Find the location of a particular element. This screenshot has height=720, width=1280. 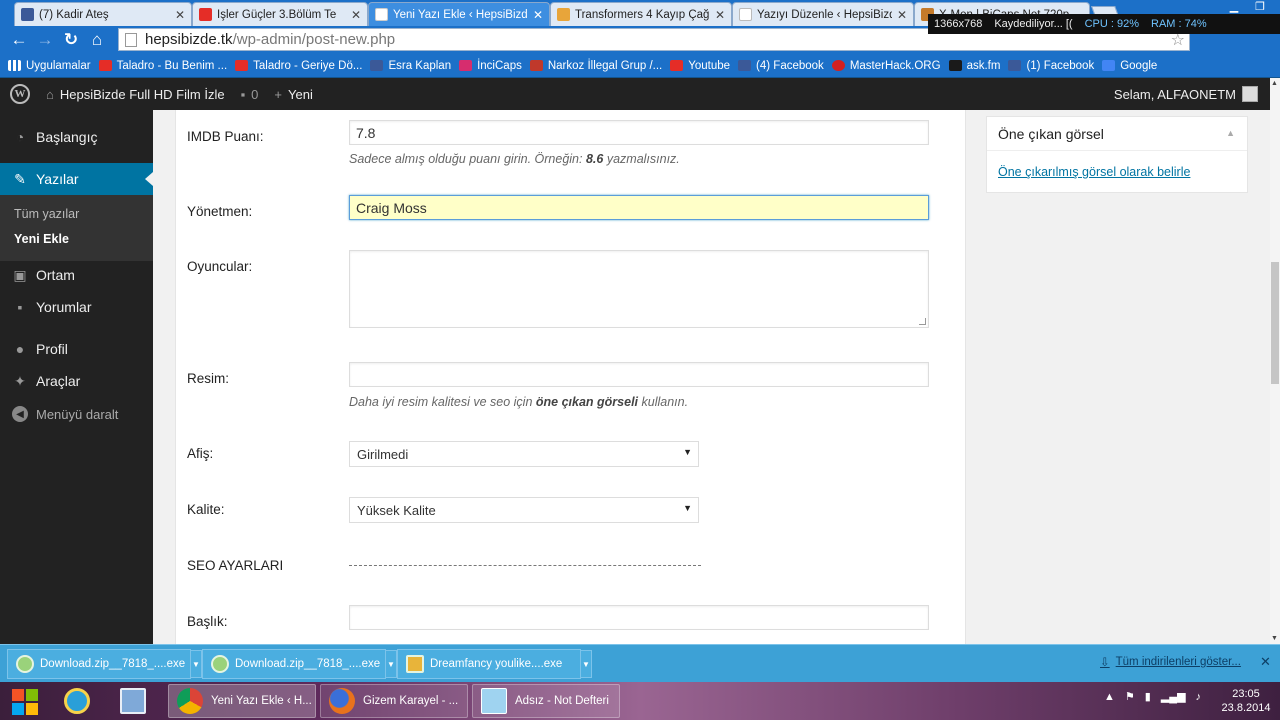

bookmark-masterhack: MasterHack.ORG is located at coordinates (890, 65).